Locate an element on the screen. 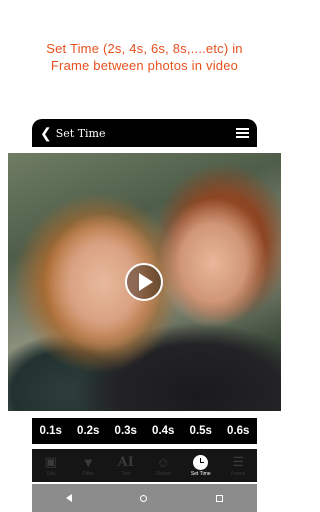 The image size is (320, 512). tool-set-time: Set Time is located at coordinates (201, 465).